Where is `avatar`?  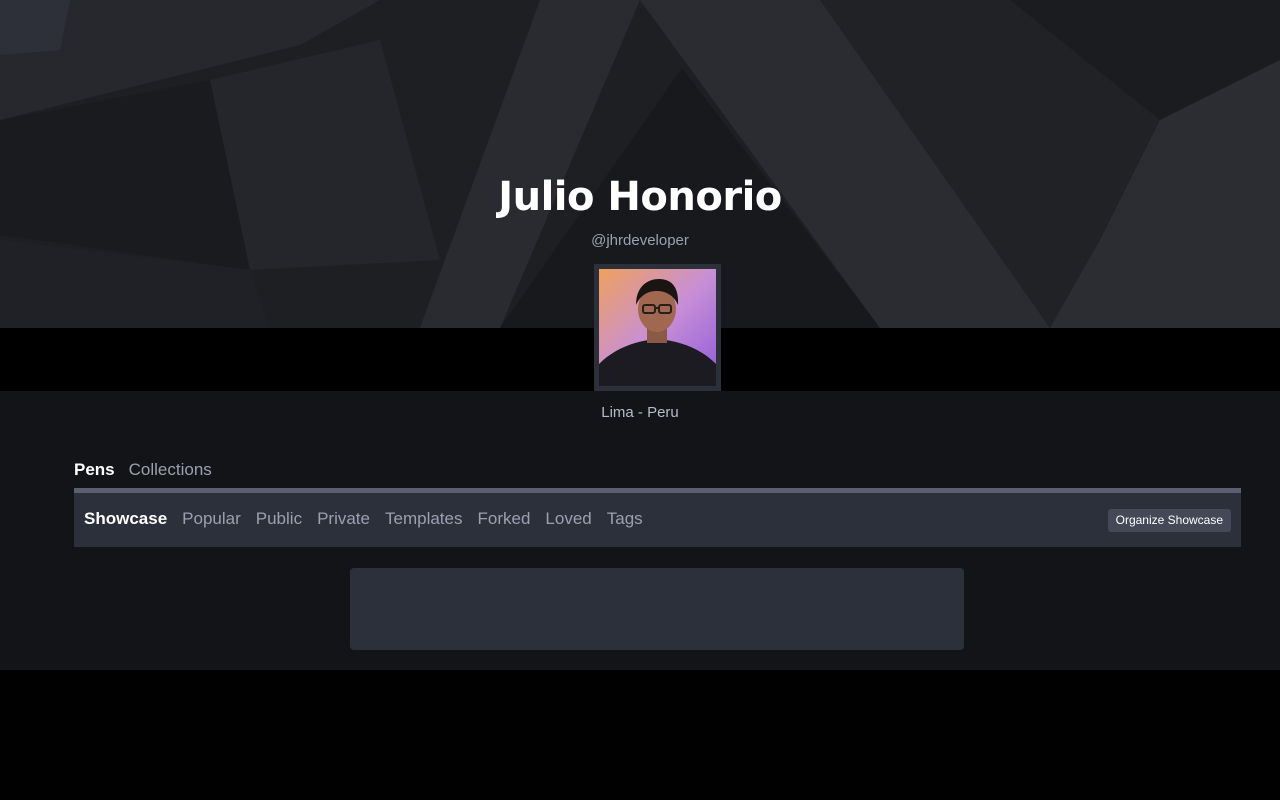
avatar is located at coordinates (657, 327).